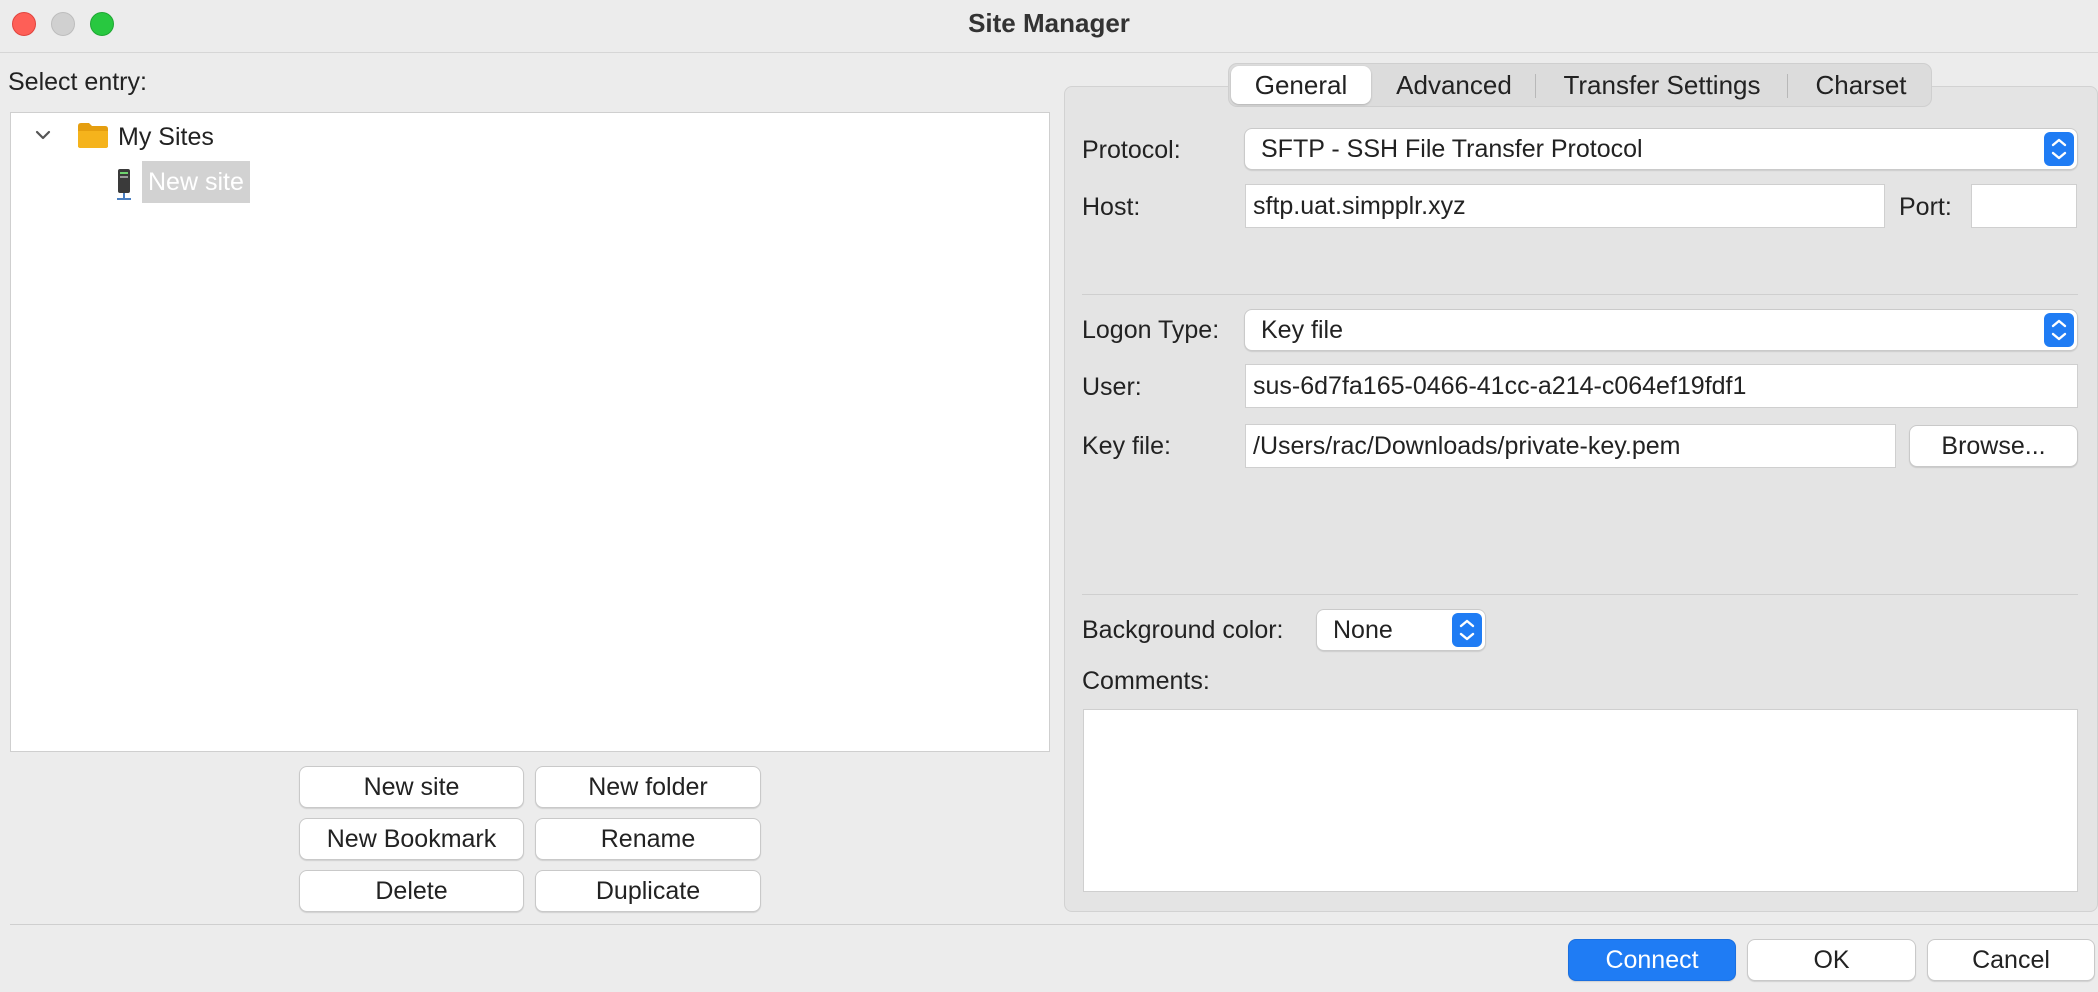 The height and width of the screenshot is (992, 2098). I want to click on host-input: sftp.uat.simpplr.xyz, so click(1565, 206).